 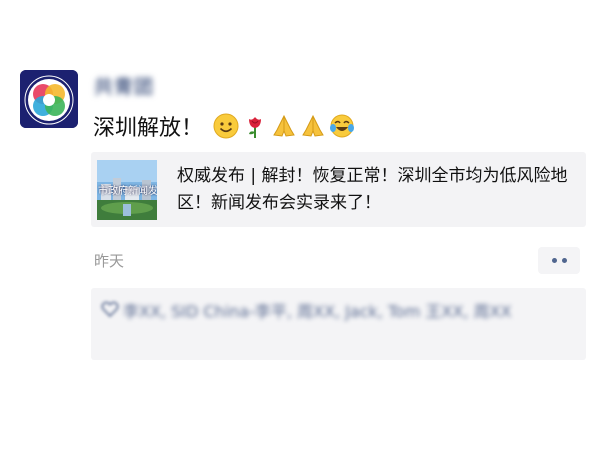 I want to click on avatar, so click(x=49, y=99).